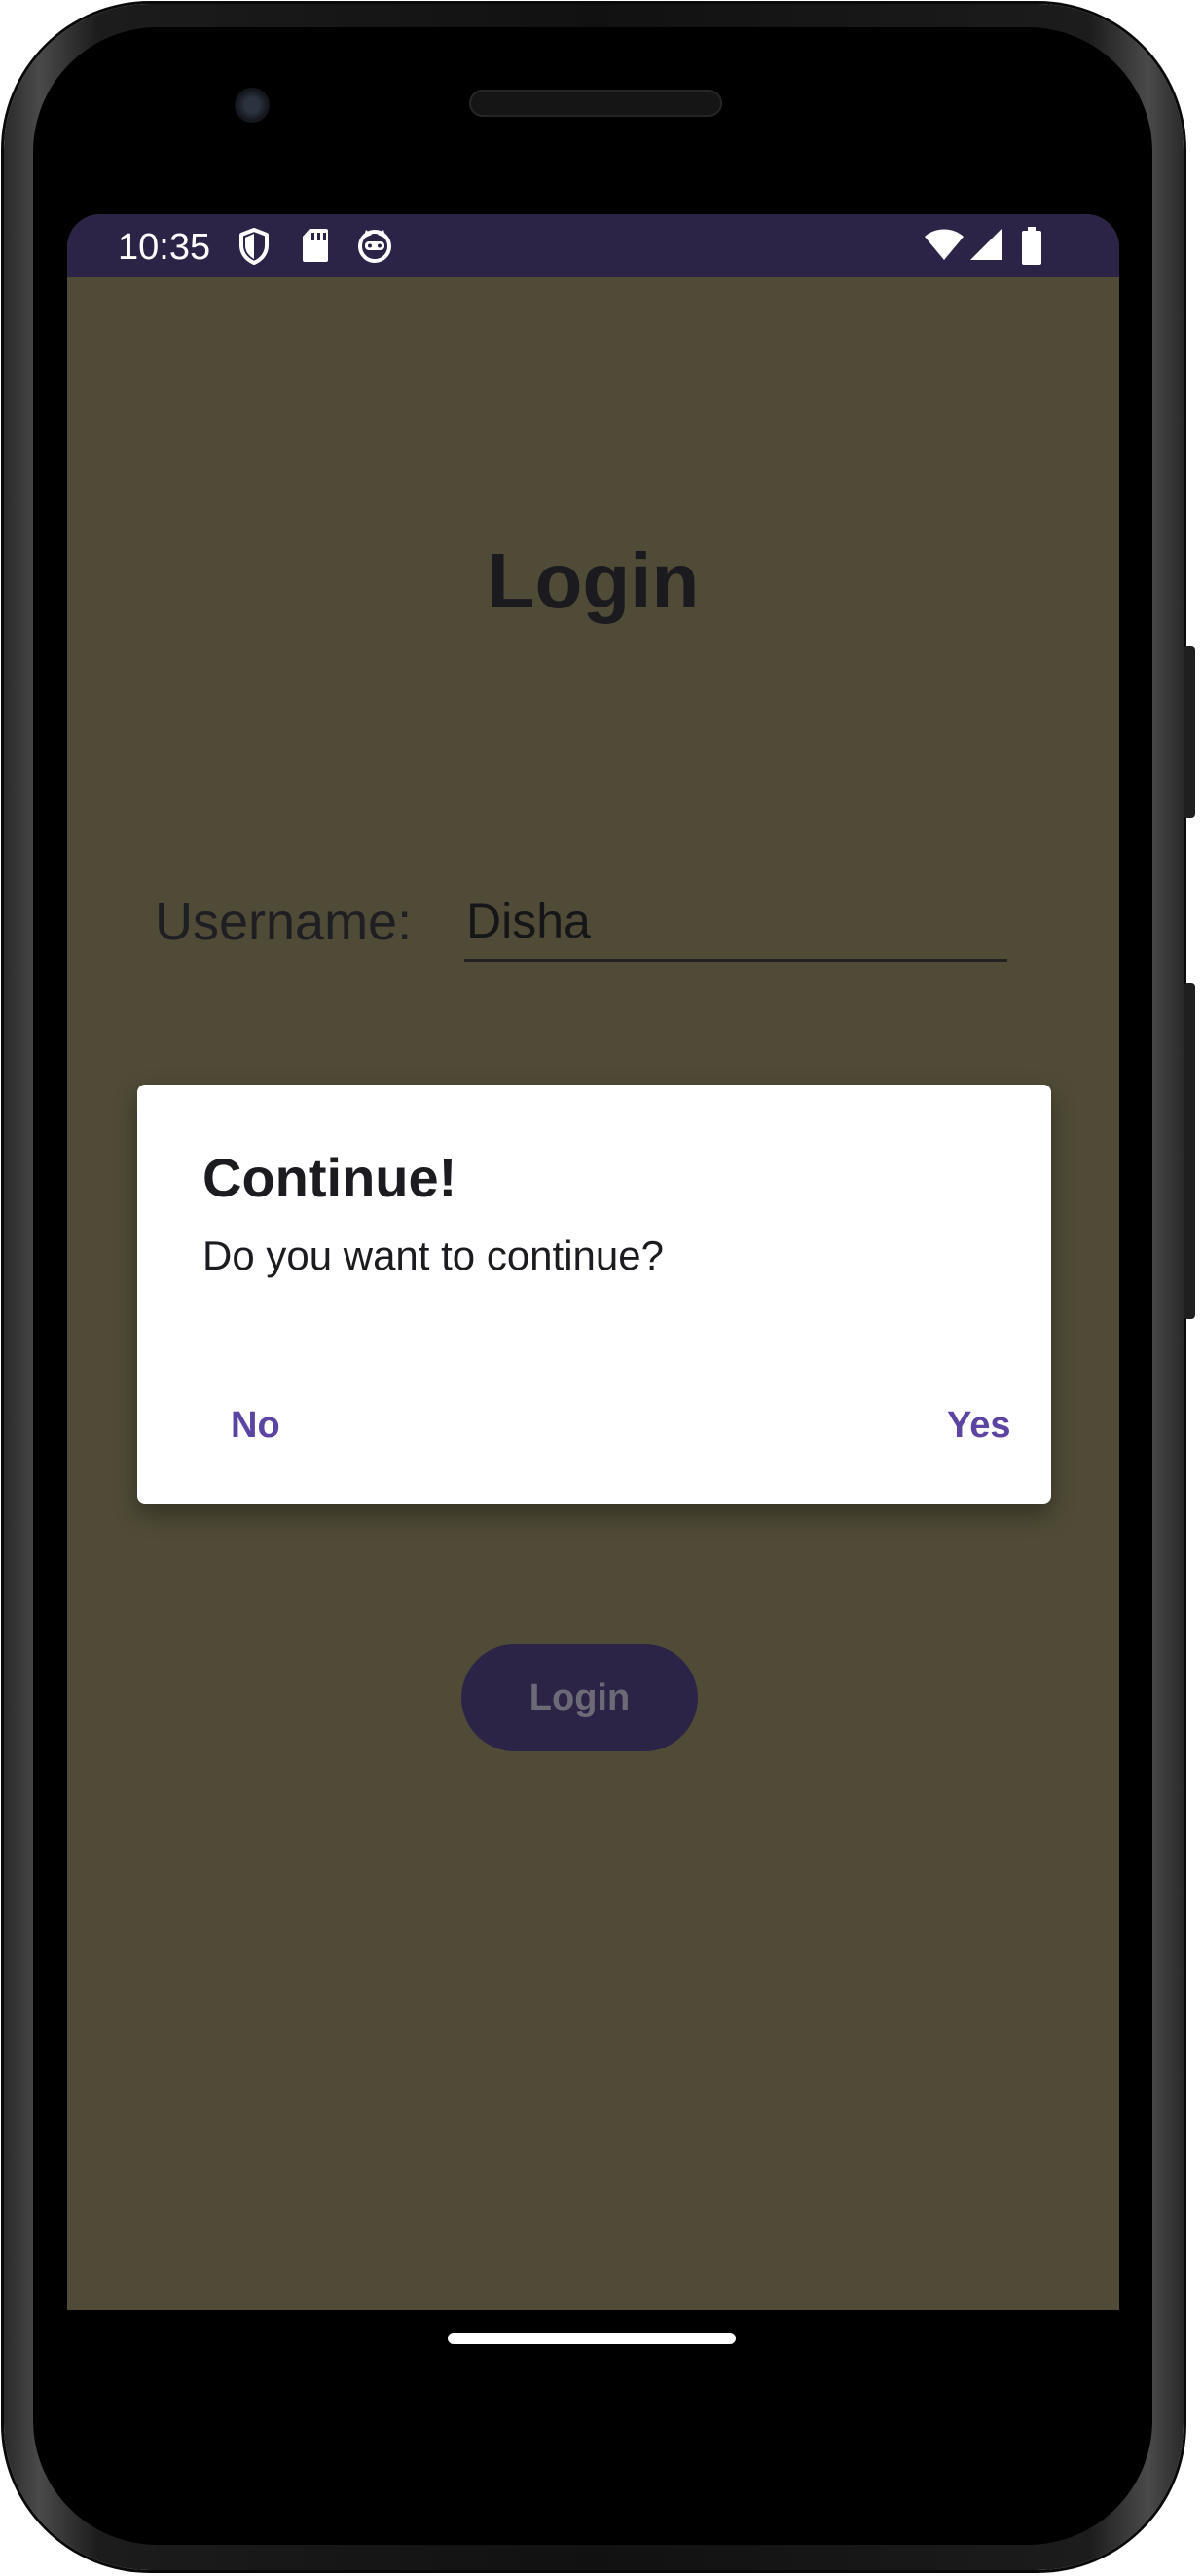  I want to click on cat-face-icon, so click(374, 246).